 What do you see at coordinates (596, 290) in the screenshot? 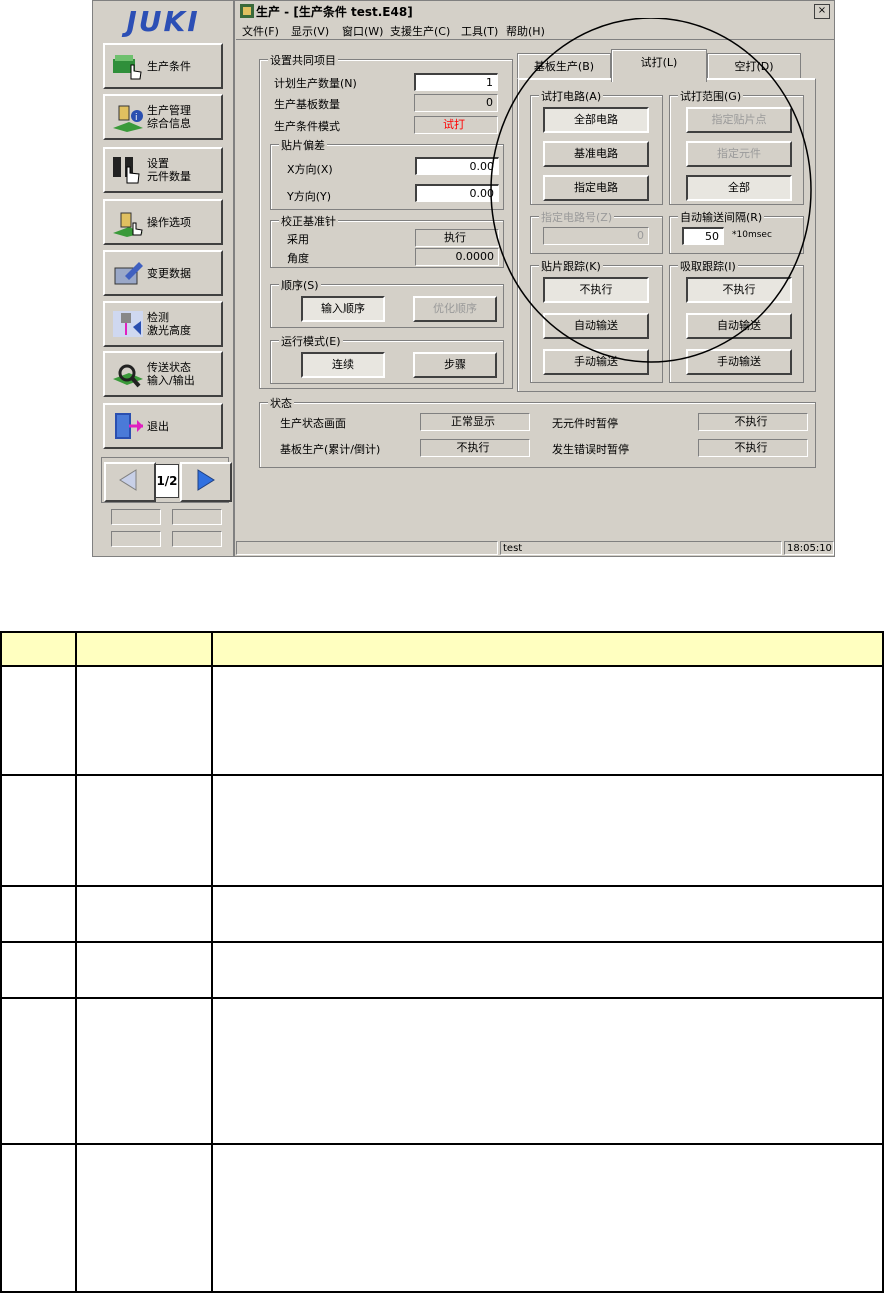
I see `mount-track-none-button: 不执行` at bounding box center [596, 290].